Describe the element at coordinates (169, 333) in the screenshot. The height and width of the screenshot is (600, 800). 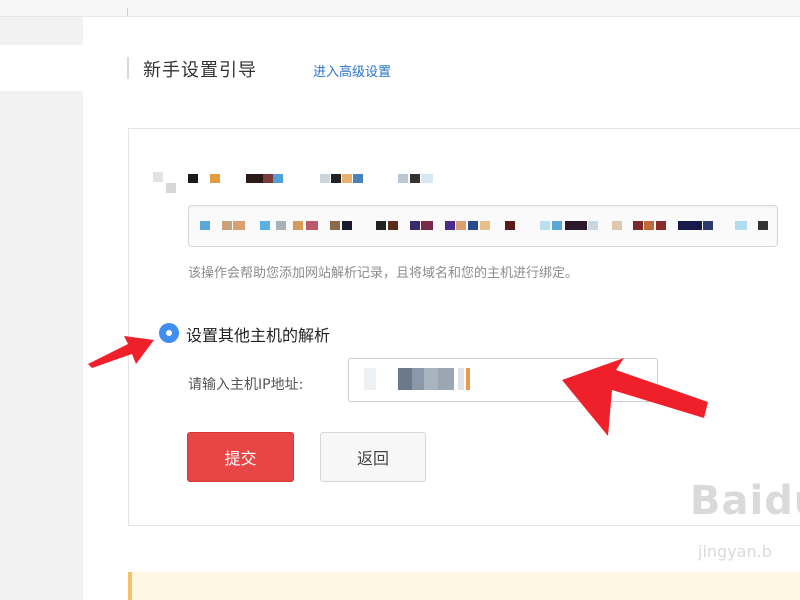
I see `other-host-radio` at that location.